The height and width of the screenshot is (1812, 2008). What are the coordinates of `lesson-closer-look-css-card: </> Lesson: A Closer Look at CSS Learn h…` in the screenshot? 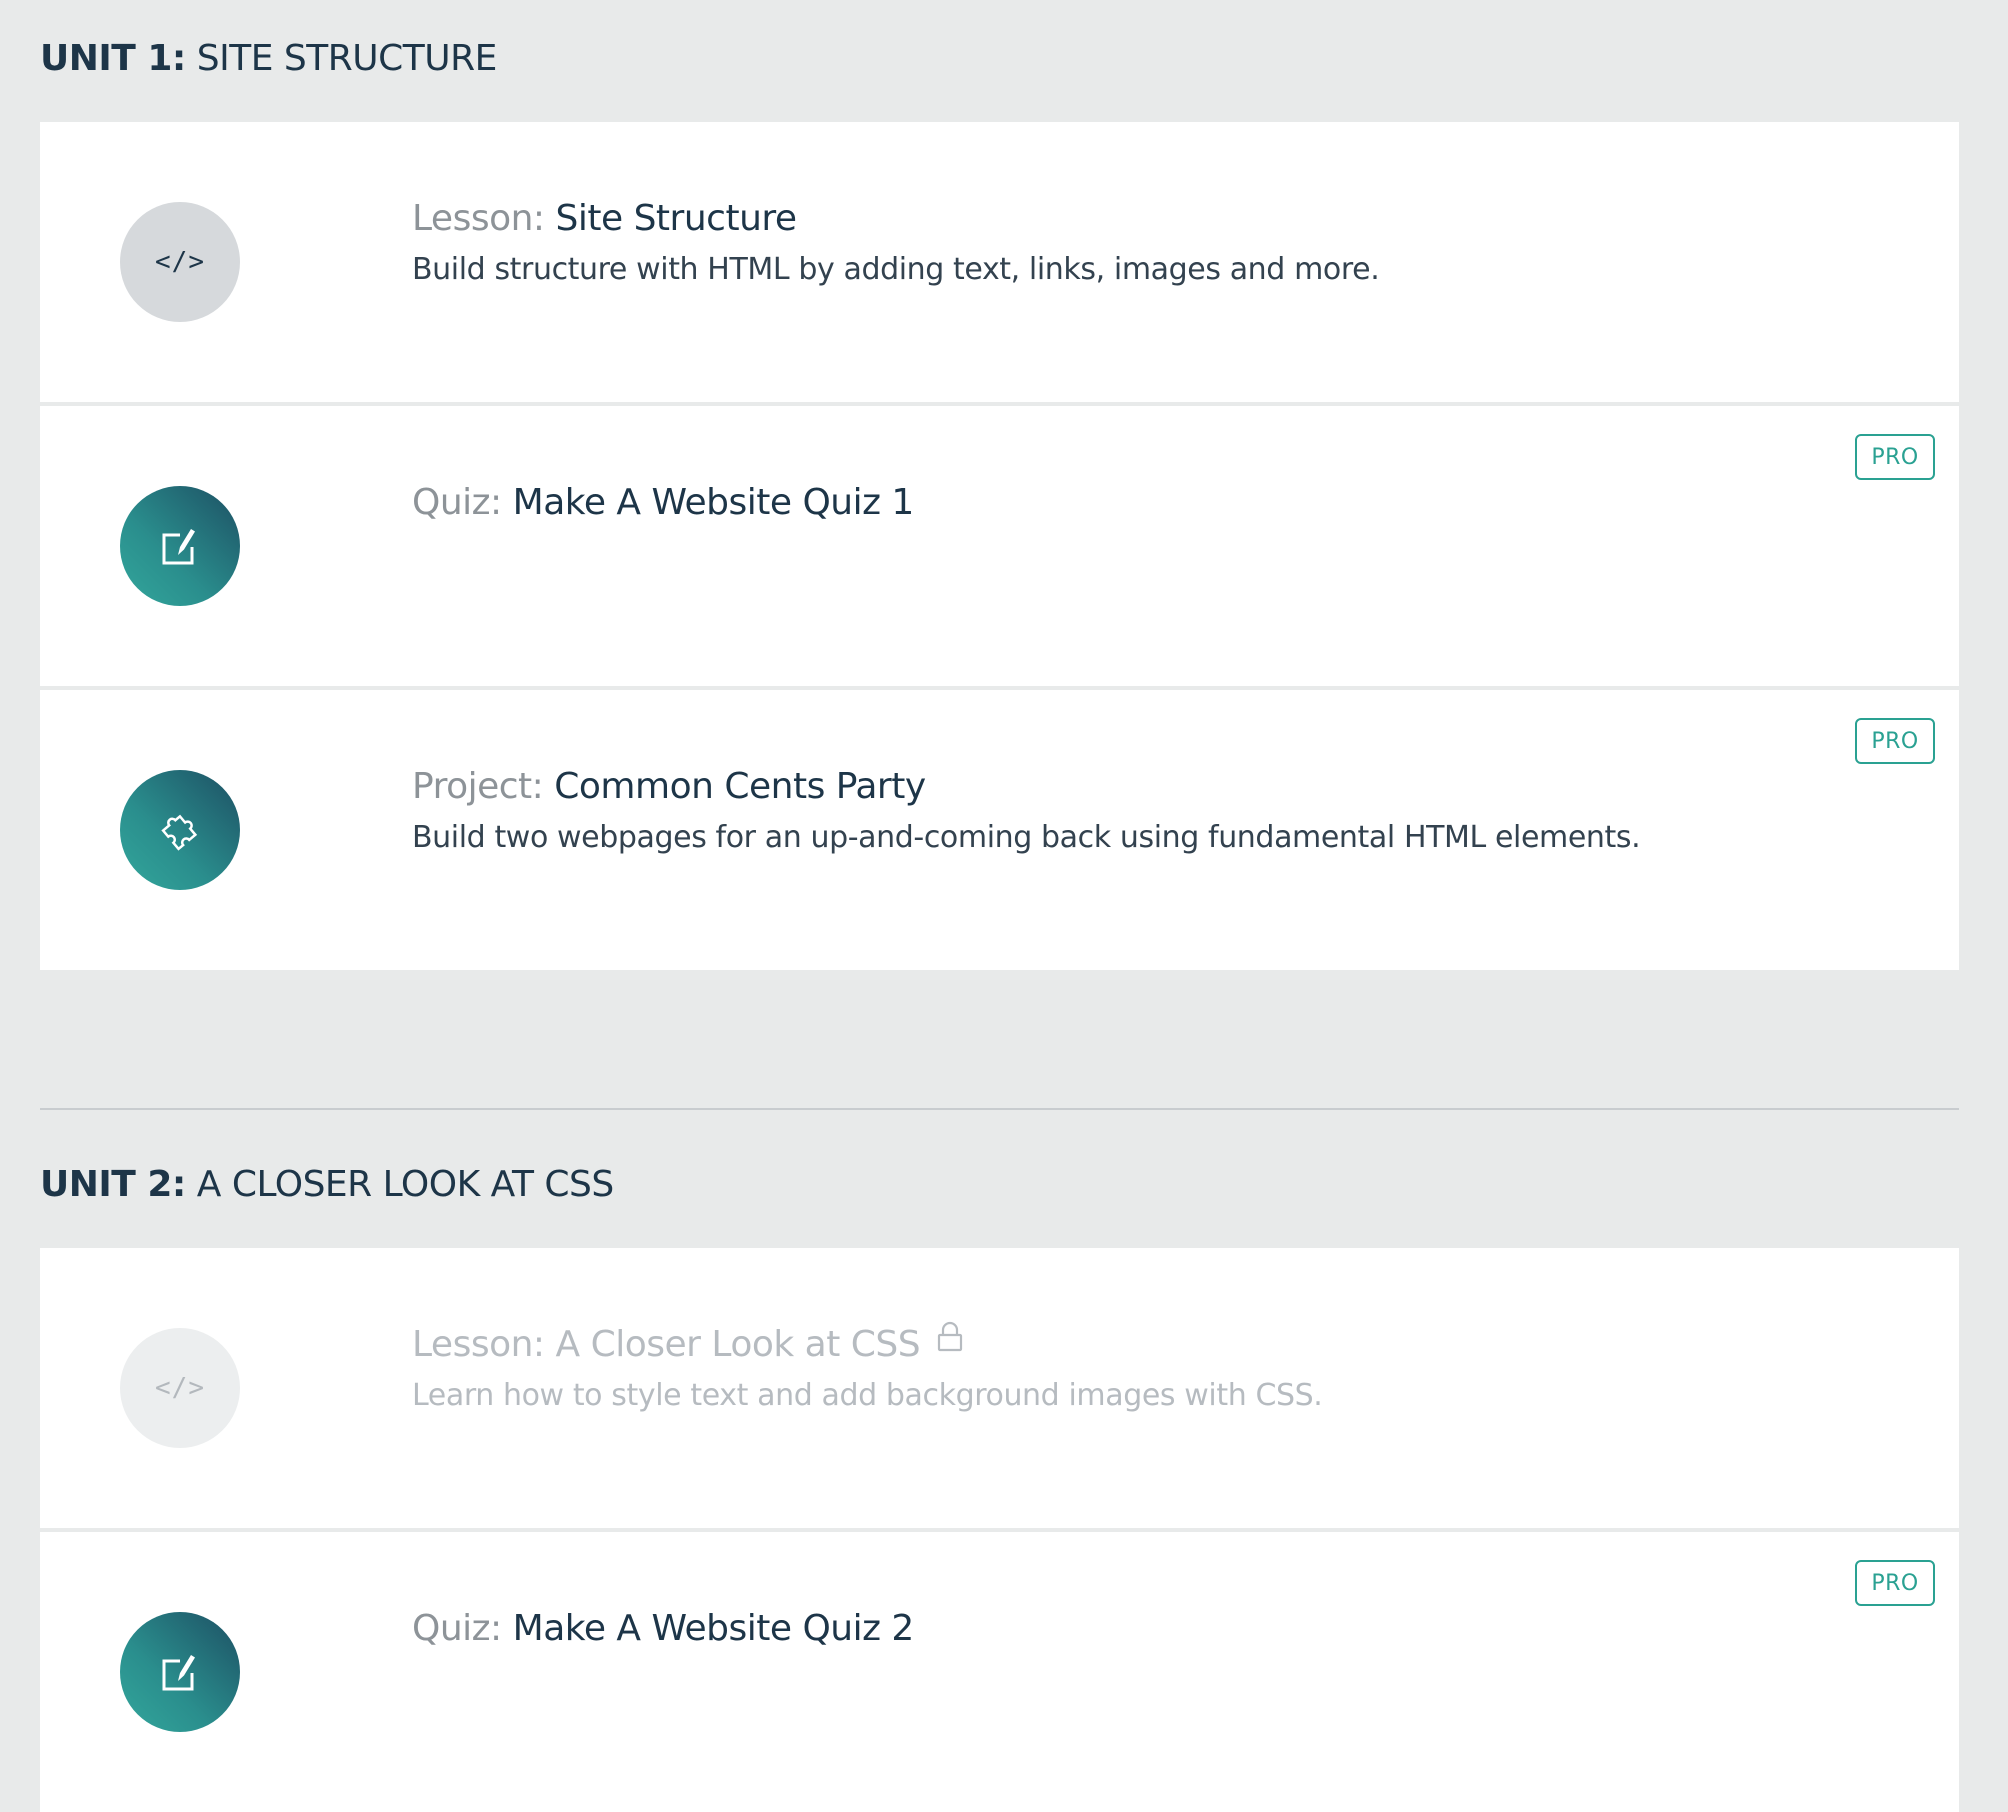 It's located at (999, 1388).